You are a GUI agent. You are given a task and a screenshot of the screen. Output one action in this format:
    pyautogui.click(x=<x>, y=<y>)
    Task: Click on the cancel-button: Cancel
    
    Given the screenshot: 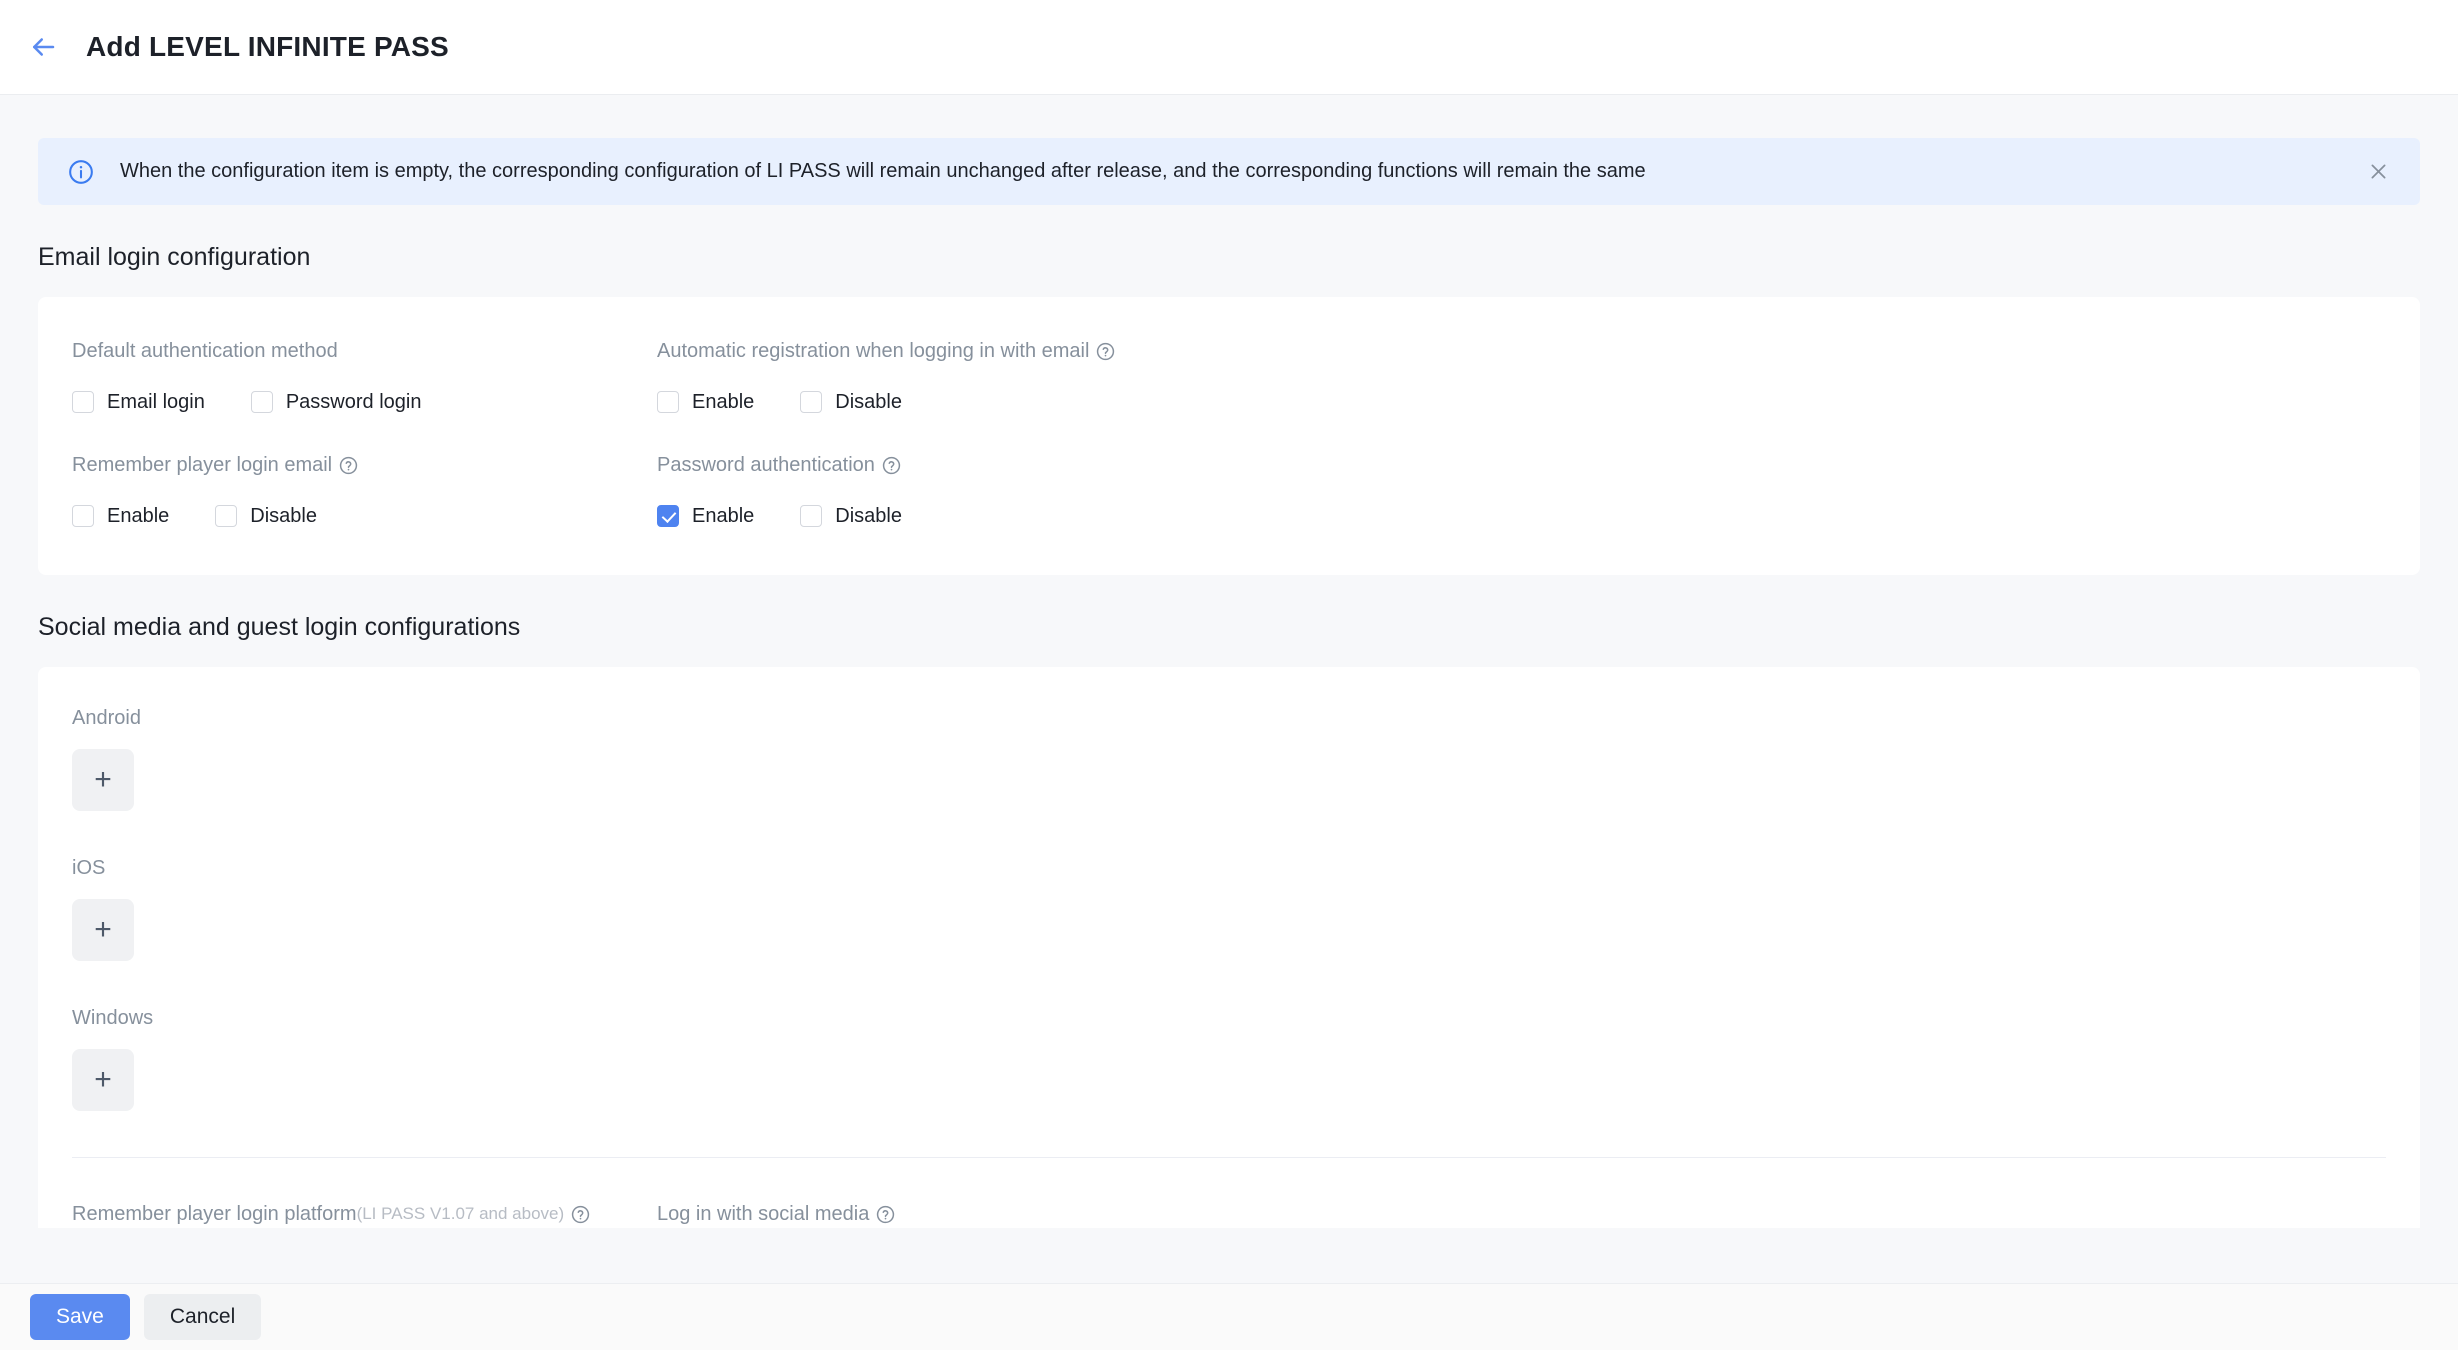 What is the action you would take?
    pyautogui.click(x=202, y=1317)
    